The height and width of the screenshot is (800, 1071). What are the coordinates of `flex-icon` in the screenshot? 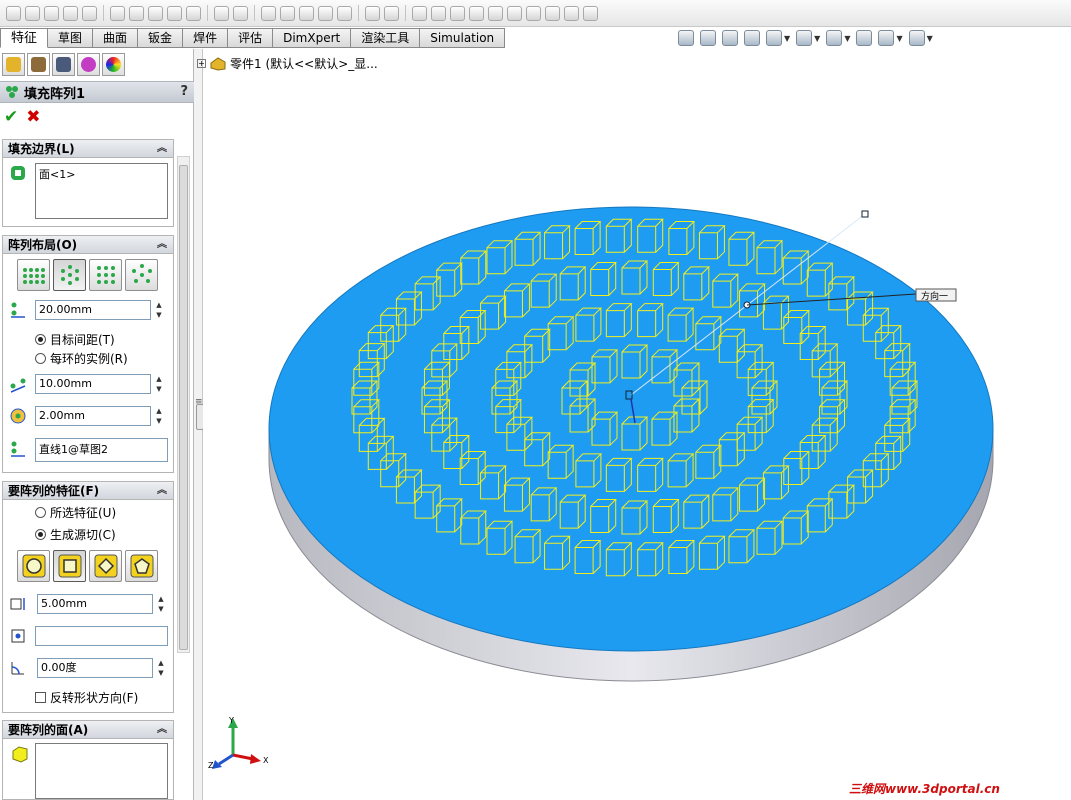 It's located at (476, 13).